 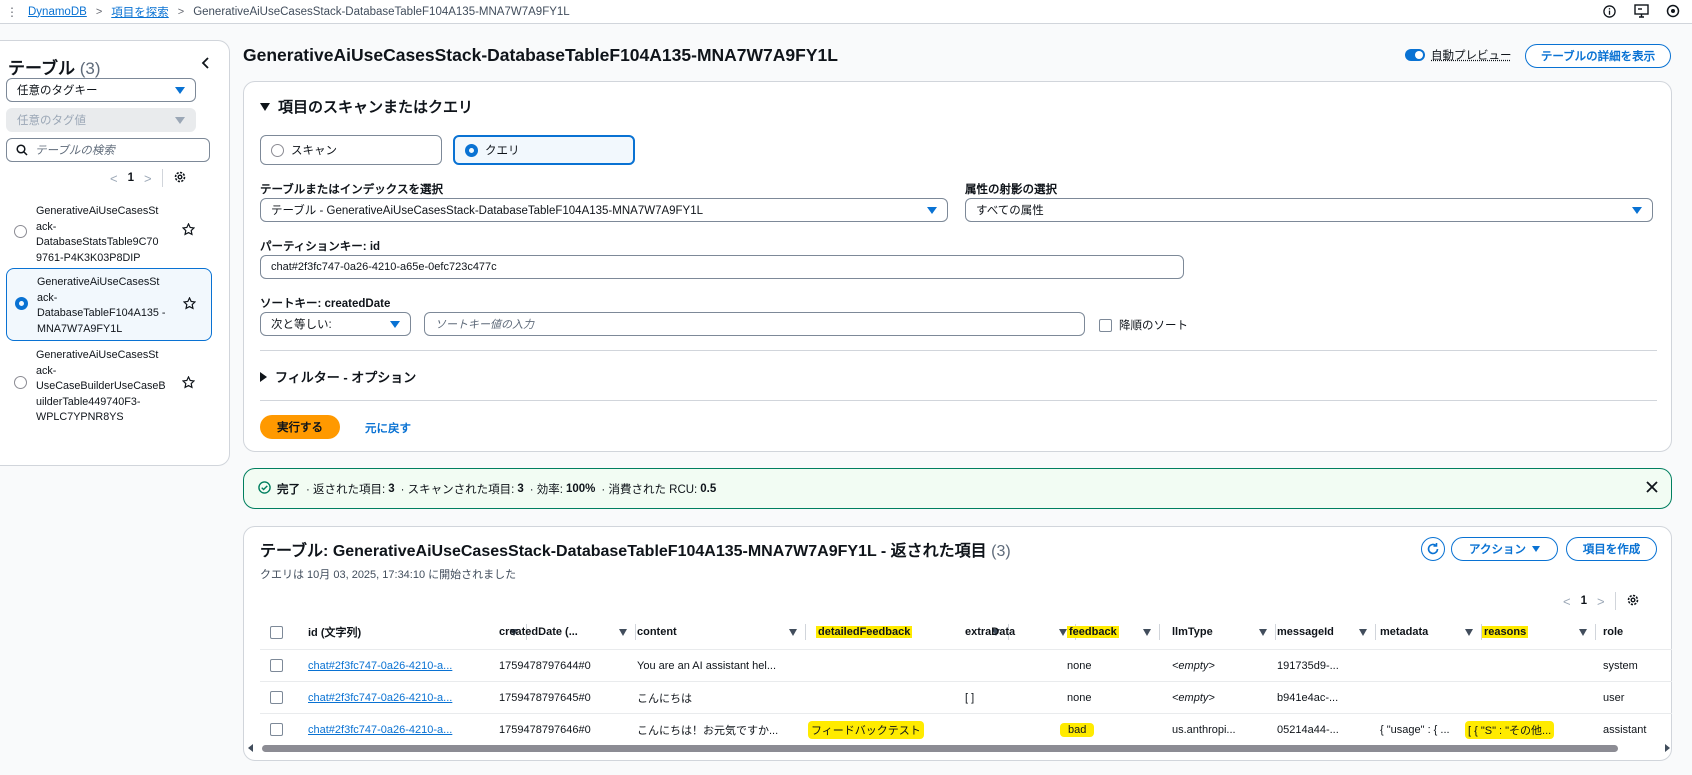 What do you see at coordinates (277, 150) in the screenshot?
I see `scan-radio` at bounding box center [277, 150].